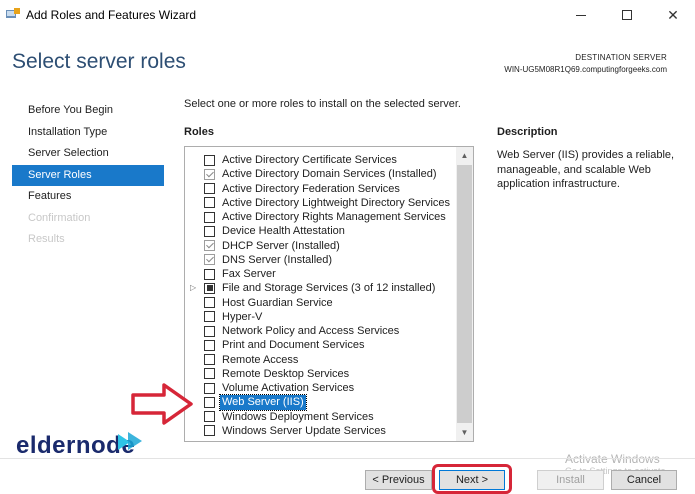 Image resolution: width=695 pixels, height=494 pixels. Describe the element at coordinates (347, 15) in the screenshot. I see `title-bar: Add Roles and Features Wizard ✕` at that location.